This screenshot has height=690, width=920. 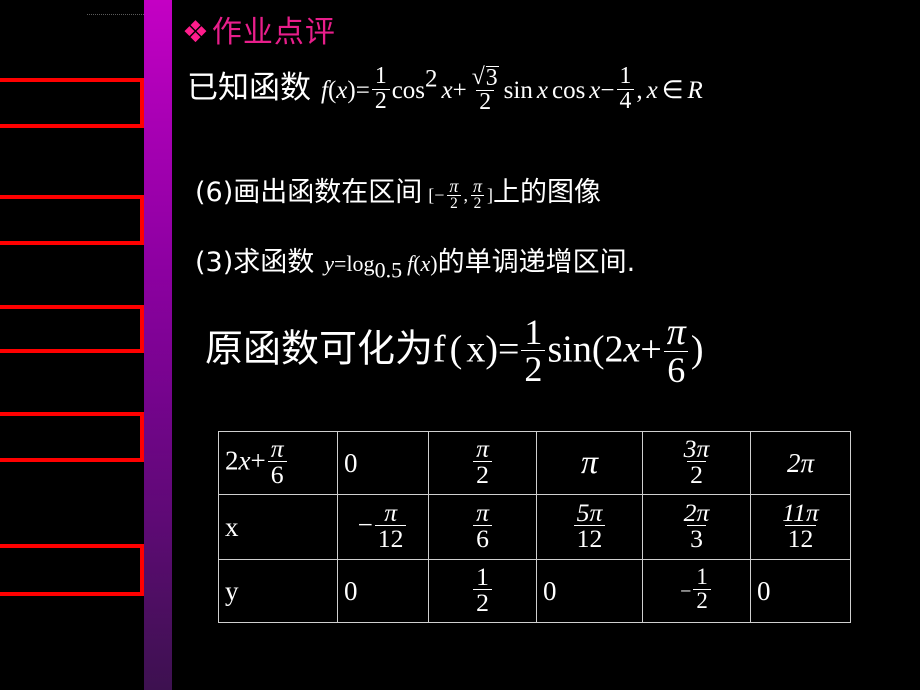 I want to click on interval-lower-fraction: π2, so click(x=453, y=194).